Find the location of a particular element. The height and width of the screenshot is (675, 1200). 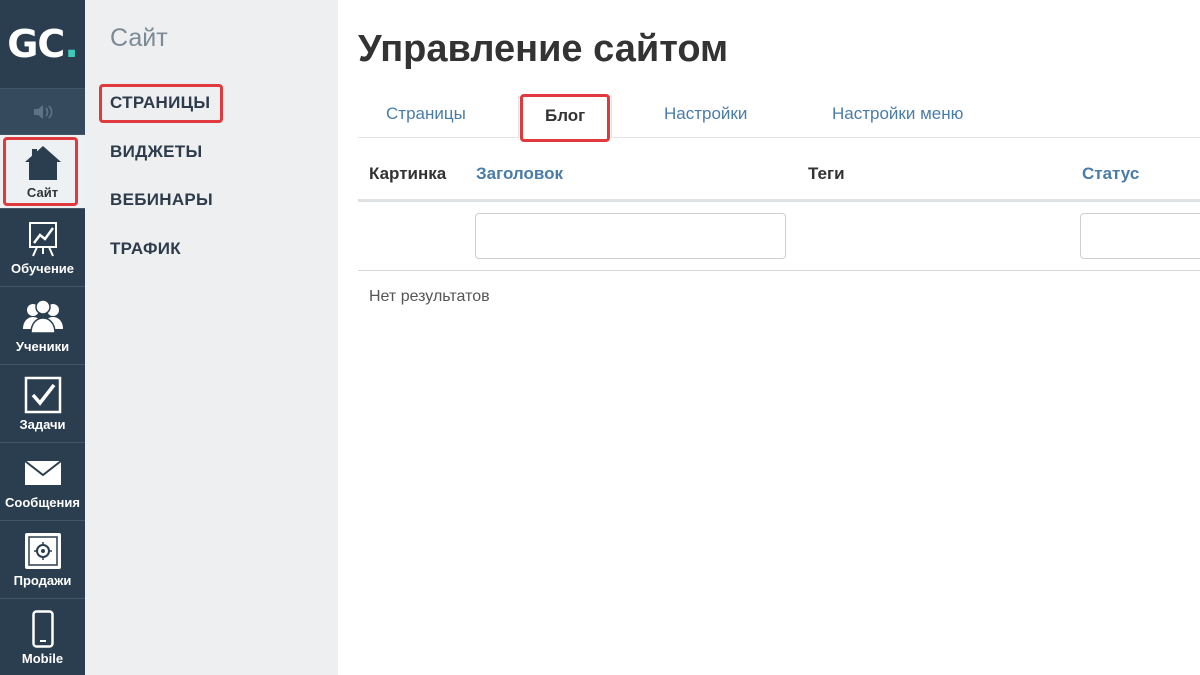

table-header-divider is located at coordinates (779, 200).